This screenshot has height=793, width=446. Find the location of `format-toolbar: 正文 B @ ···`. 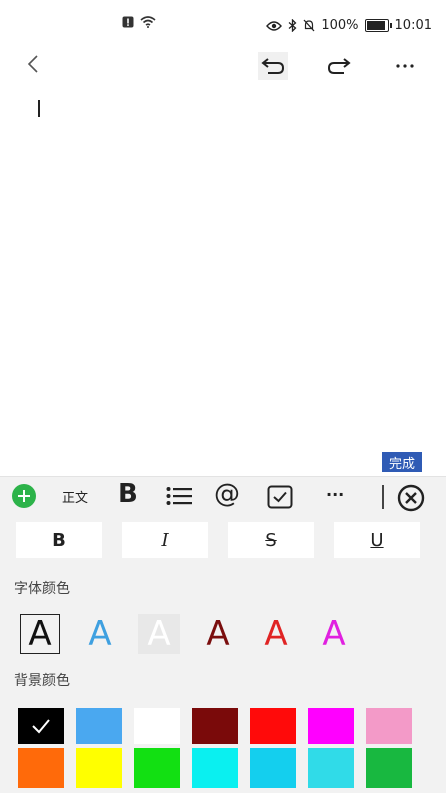

format-toolbar: 正文 B @ ··· is located at coordinates (223, 497).